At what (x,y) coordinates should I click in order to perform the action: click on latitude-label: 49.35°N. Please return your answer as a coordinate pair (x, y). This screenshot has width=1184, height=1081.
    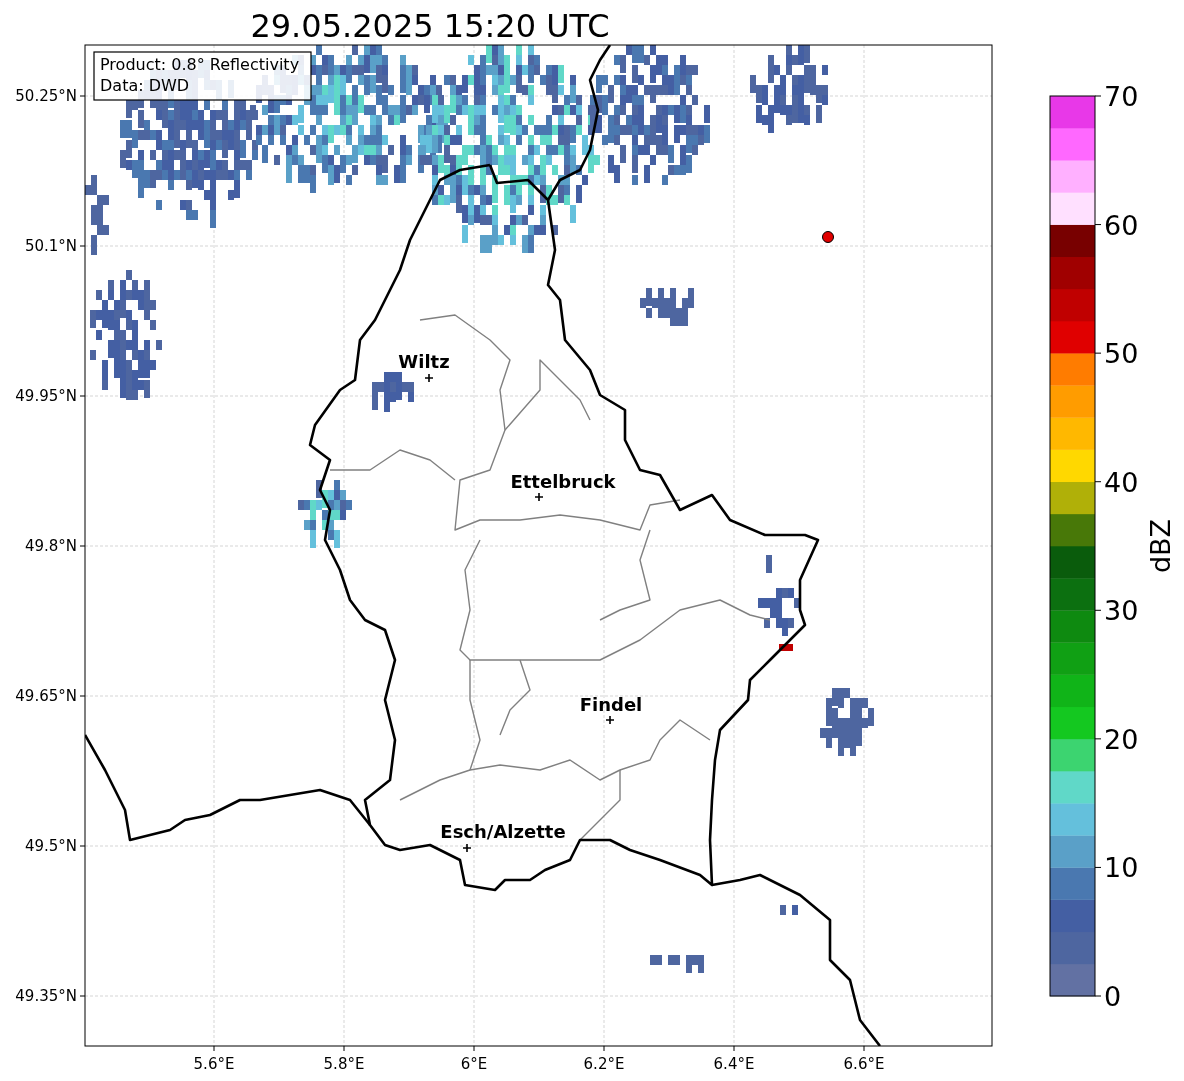
    Looking at the image, I should click on (46, 996).